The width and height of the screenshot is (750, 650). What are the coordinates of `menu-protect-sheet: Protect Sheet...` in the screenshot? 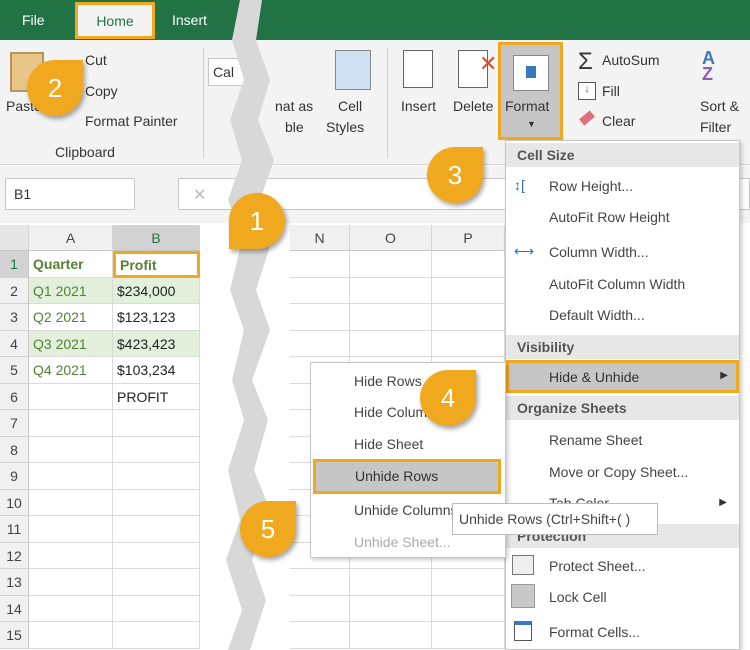 It's located at (597, 566).